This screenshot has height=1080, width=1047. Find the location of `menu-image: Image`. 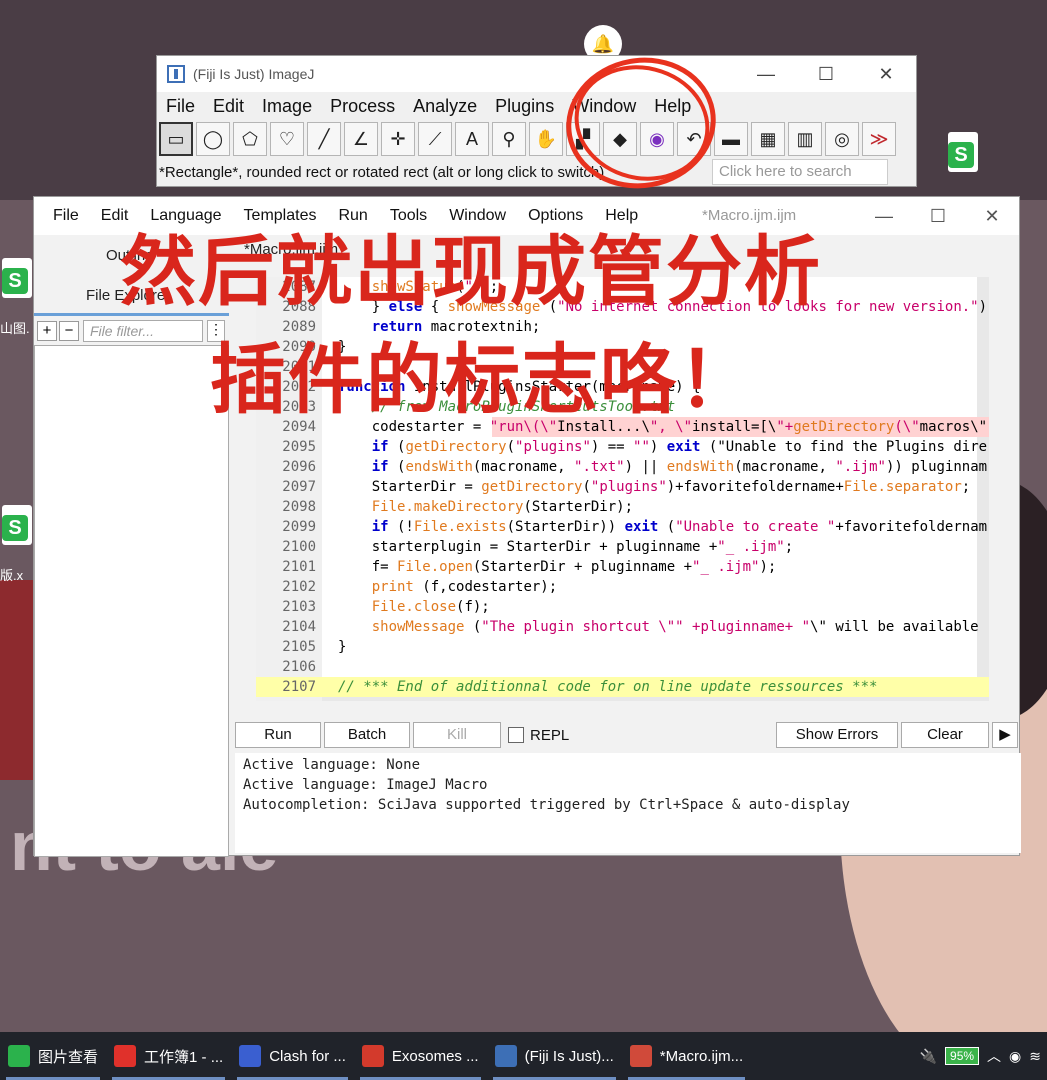

menu-image: Image is located at coordinates (287, 106).